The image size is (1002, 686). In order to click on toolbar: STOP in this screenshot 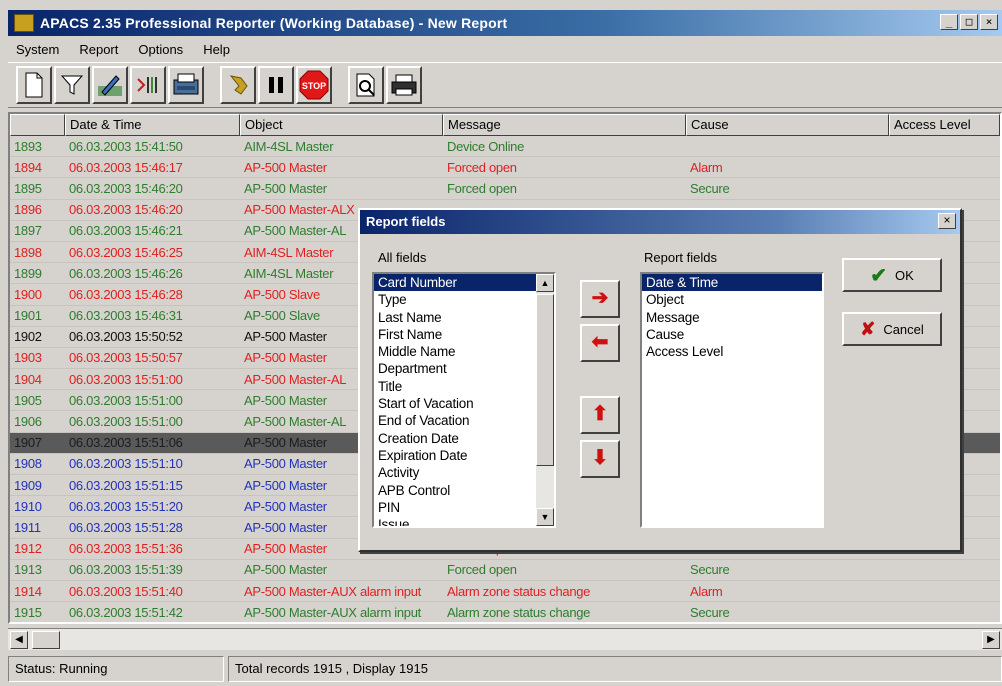, I will do `click(505, 85)`.